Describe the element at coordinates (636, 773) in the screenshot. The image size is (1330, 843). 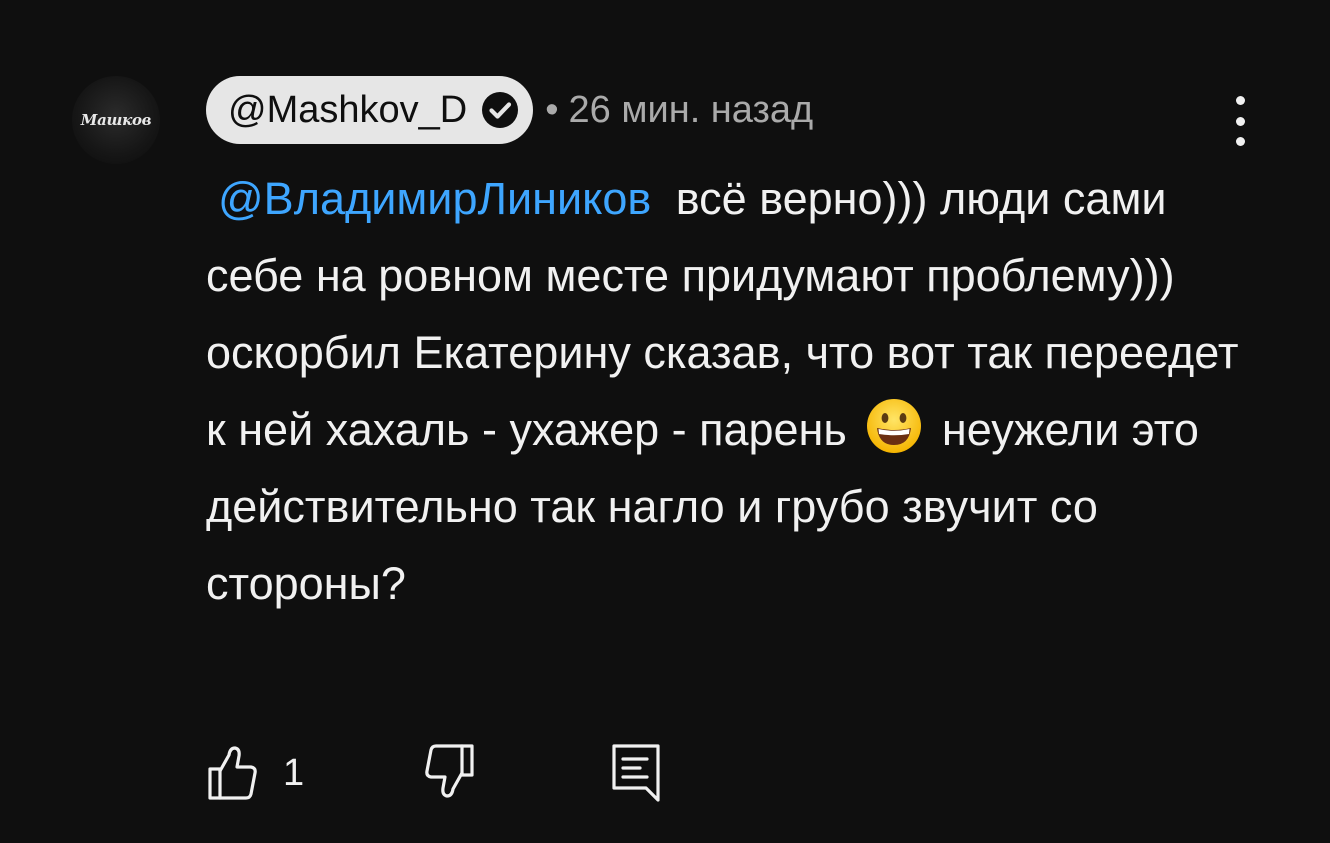
I see `comment-icon` at that location.